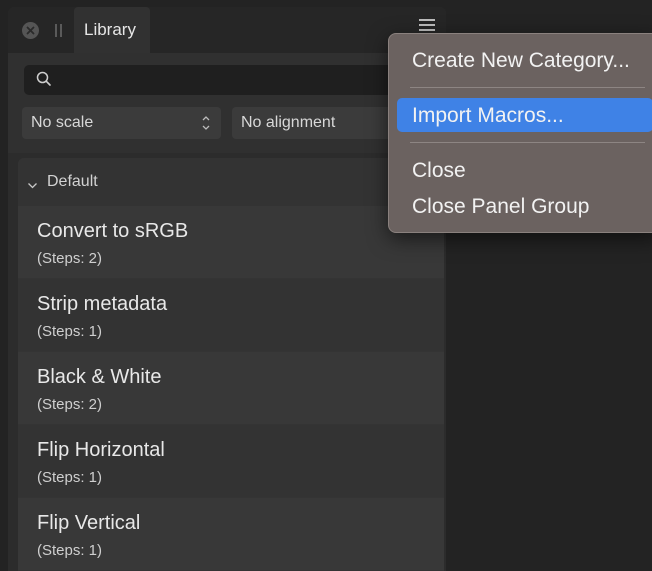  I want to click on menu-item-close-panel-group: Close Panel Group, so click(524, 206).